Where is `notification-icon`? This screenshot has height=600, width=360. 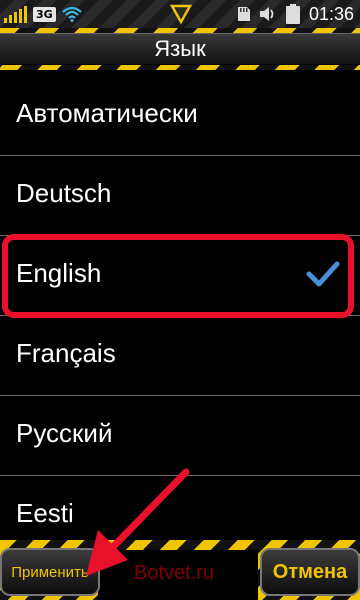 notification-icon is located at coordinates (181, 14).